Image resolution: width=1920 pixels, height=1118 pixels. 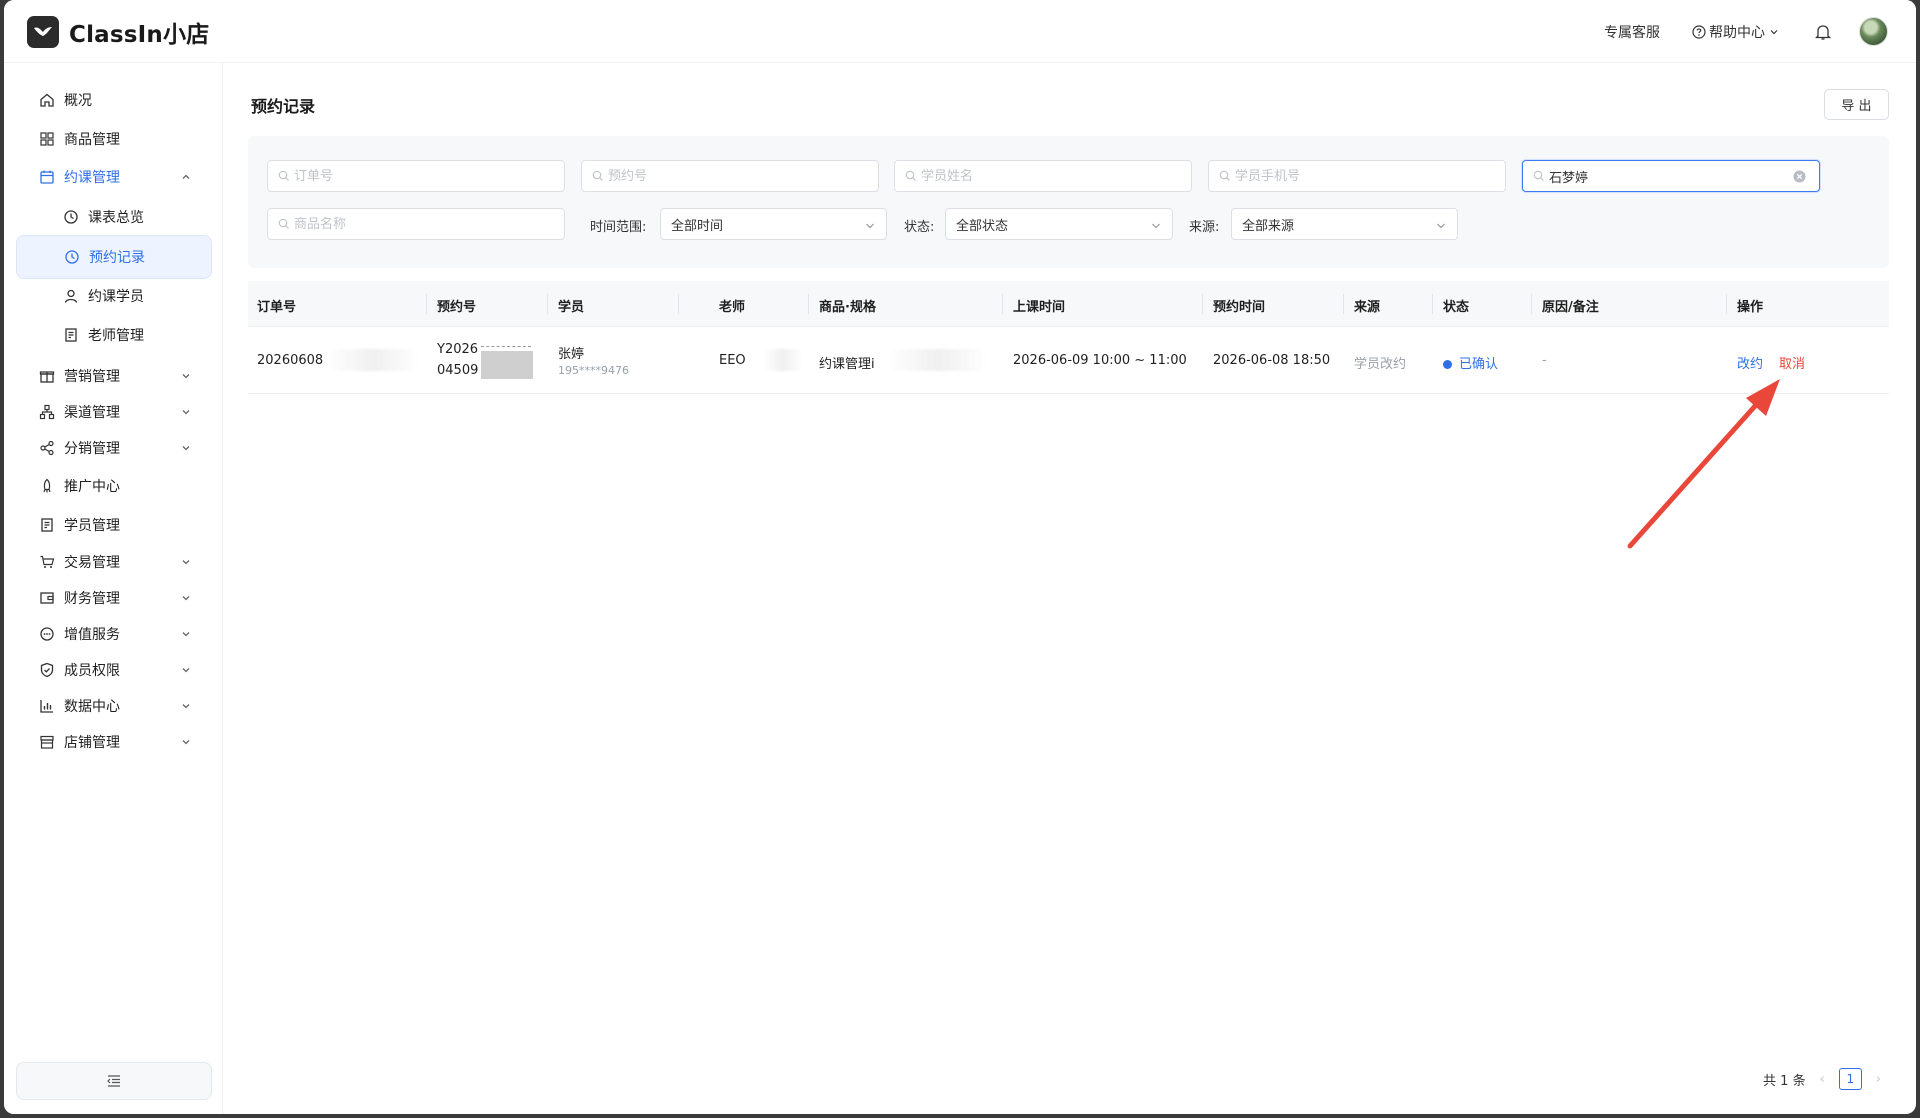 I want to click on sidebar-item-value-added: 增值服务, so click(x=114, y=634).